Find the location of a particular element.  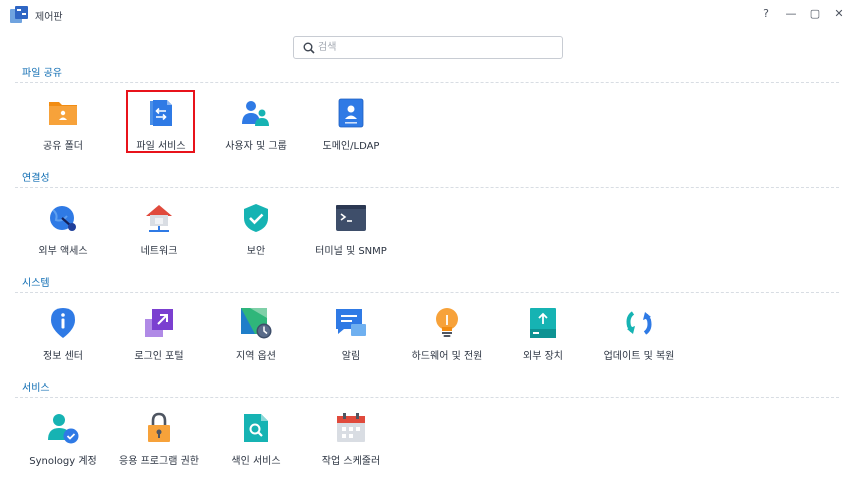

task-scheduler-icon is located at coordinates (351, 427).